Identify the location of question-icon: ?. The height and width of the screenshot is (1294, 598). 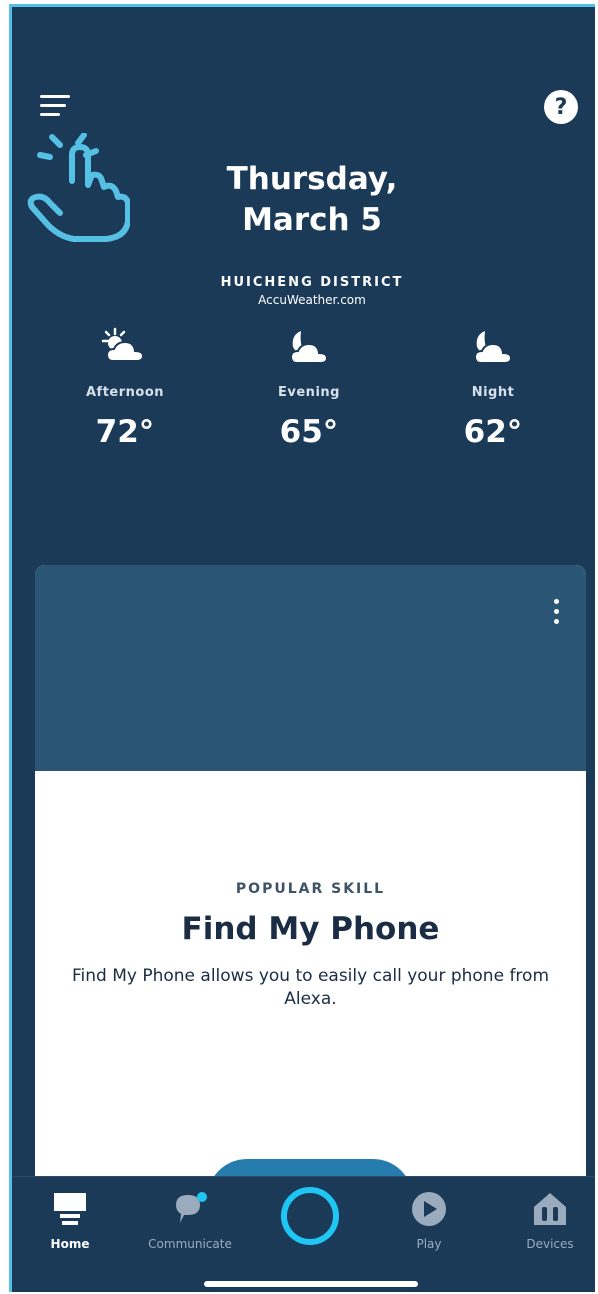
(561, 107).